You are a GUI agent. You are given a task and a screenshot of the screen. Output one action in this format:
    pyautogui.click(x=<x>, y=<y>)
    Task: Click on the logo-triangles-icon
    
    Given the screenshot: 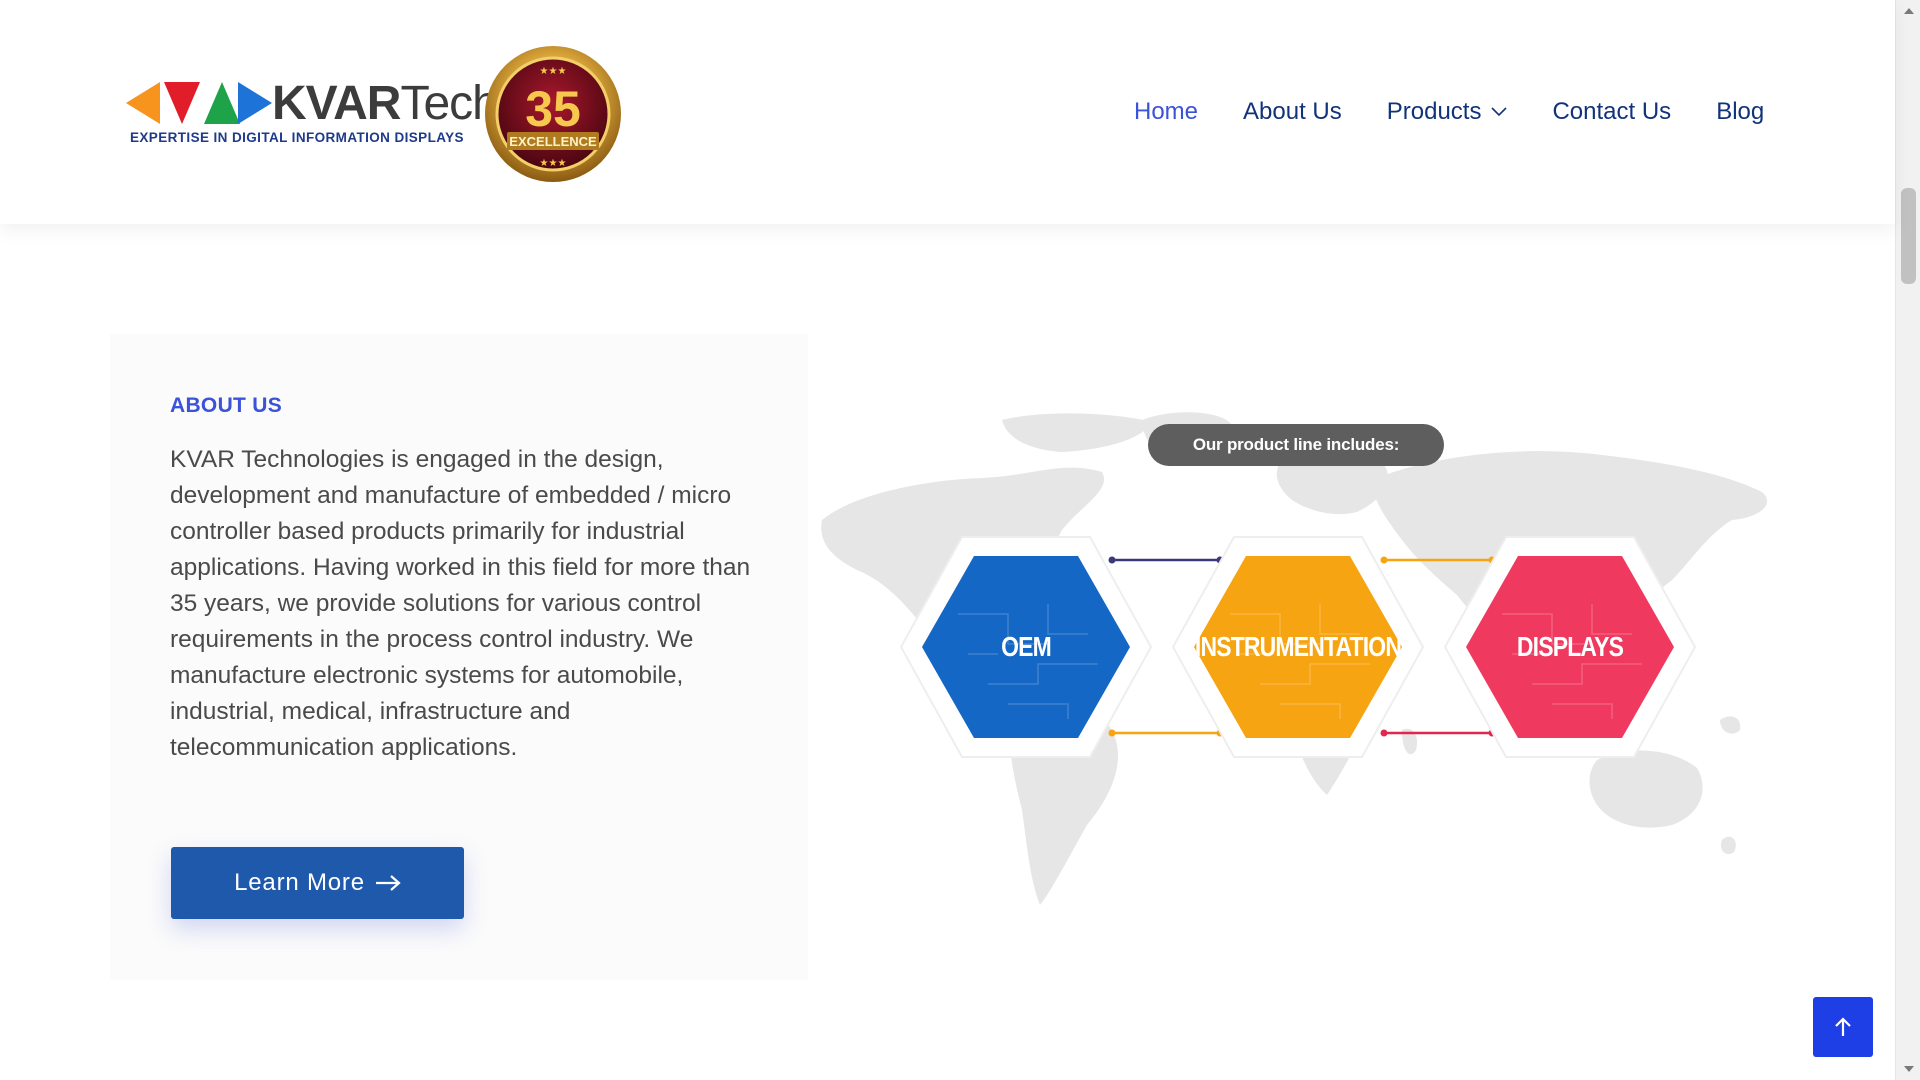 What is the action you would take?
    pyautogui.click(x=199, y=103)
    